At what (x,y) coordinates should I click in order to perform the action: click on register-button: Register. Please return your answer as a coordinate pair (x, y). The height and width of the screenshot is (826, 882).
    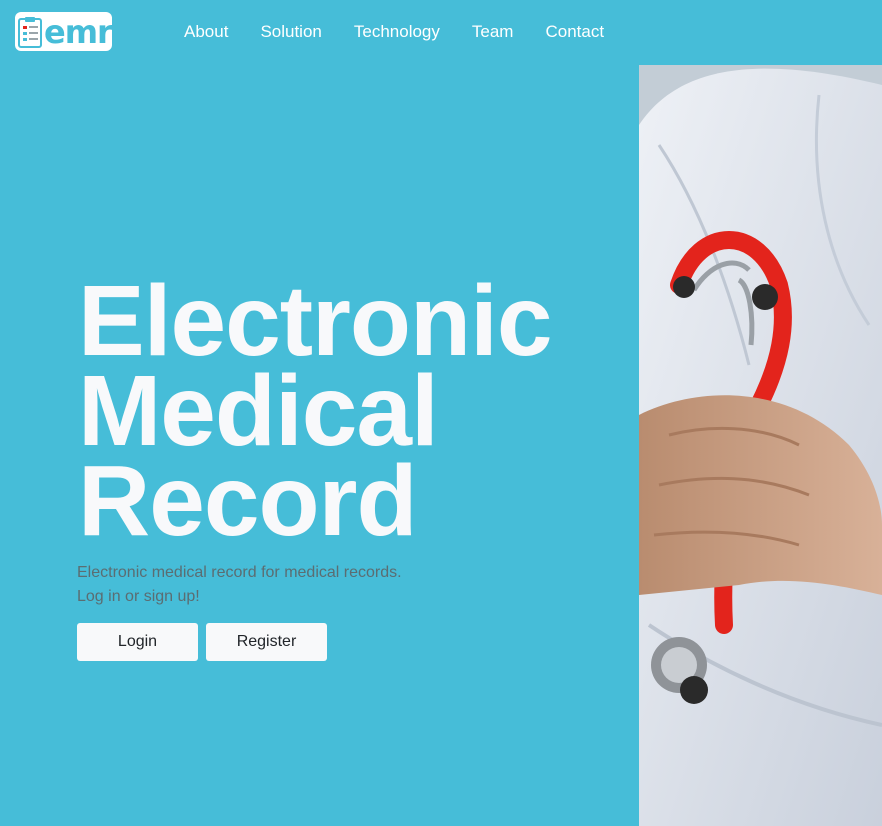
    Looking at the image, I should click on (266, 642).